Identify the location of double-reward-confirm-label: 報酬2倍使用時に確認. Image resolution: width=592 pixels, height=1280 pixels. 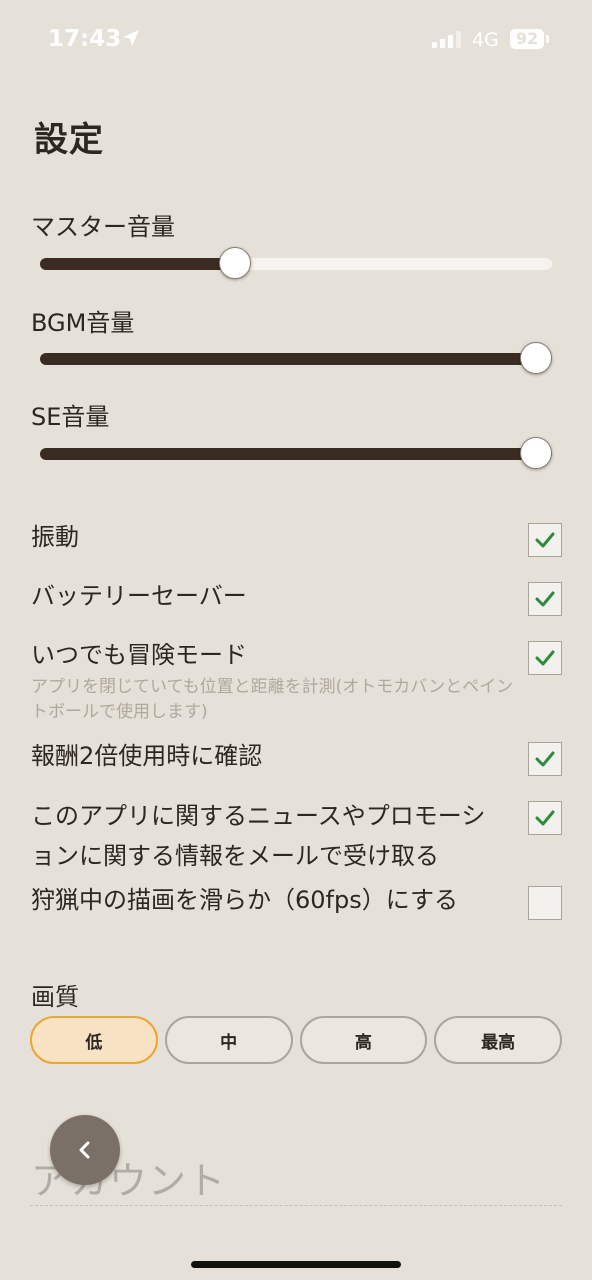
(147, 756).